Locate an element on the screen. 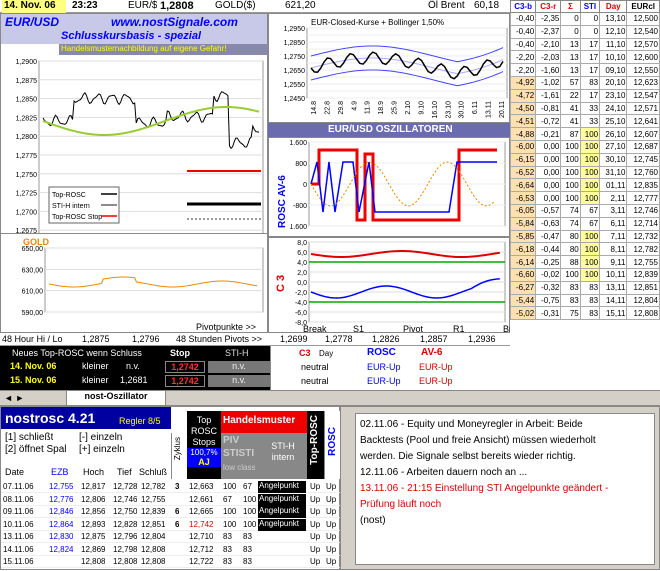  right-table-cell: -4,92 is located at coordinates (523, 82).